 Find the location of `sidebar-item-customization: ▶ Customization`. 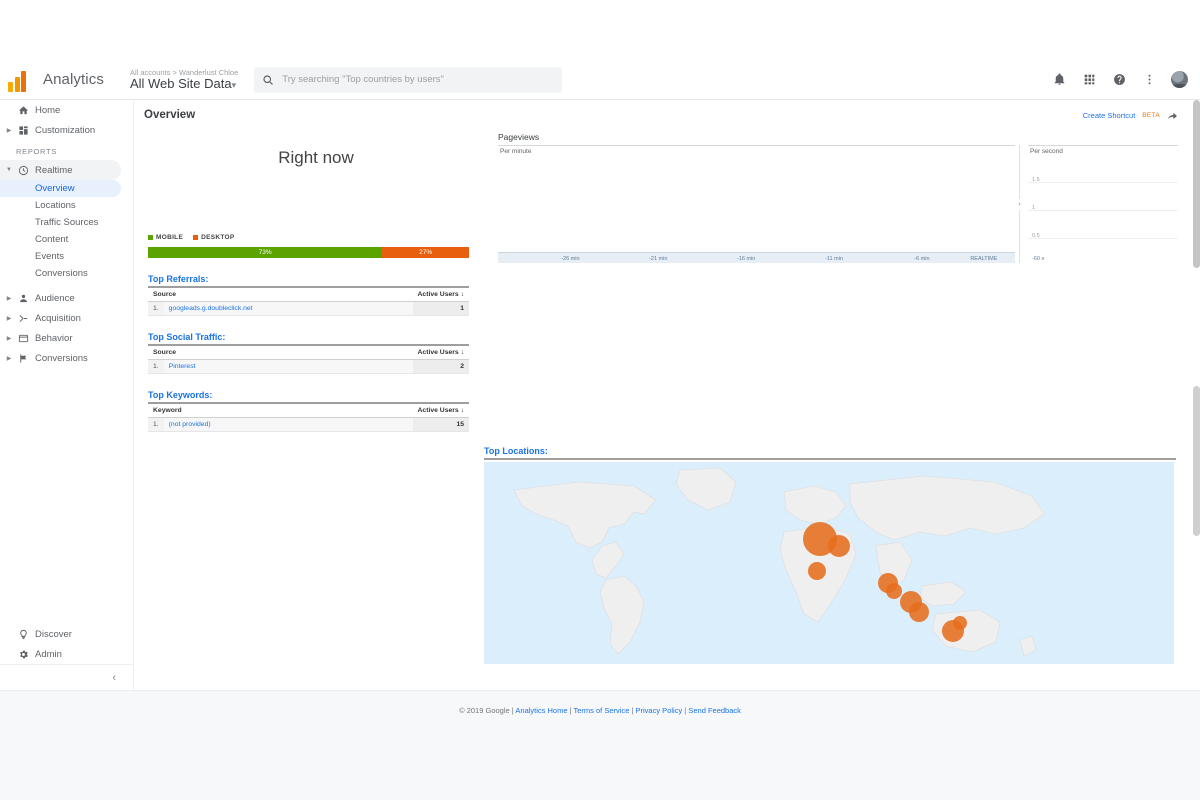

sidebar-item-customization: ▶ Customization is located at coordinates (66, 130).